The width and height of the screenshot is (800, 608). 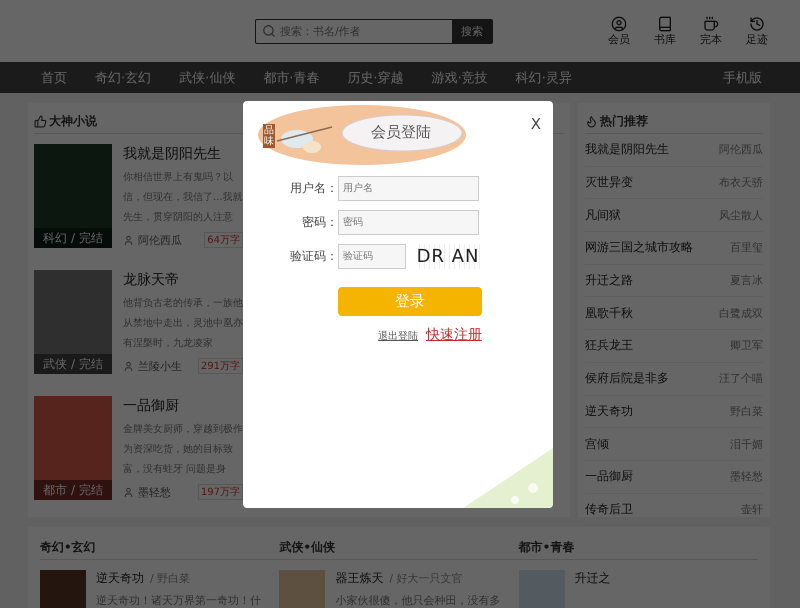 What do you see at coordinates (220, 492) in the screenshot?
I see `word-count: 197万字` at bounding box center [220, 492].